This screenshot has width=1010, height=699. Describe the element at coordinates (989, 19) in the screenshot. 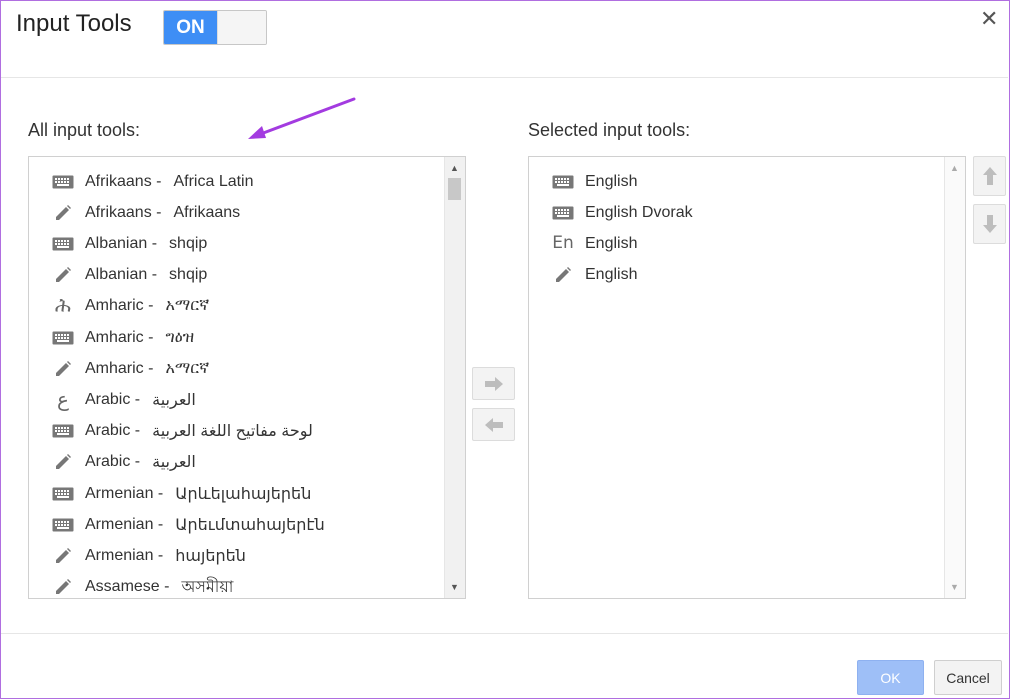

I see `close-icon: ✕` at that location.